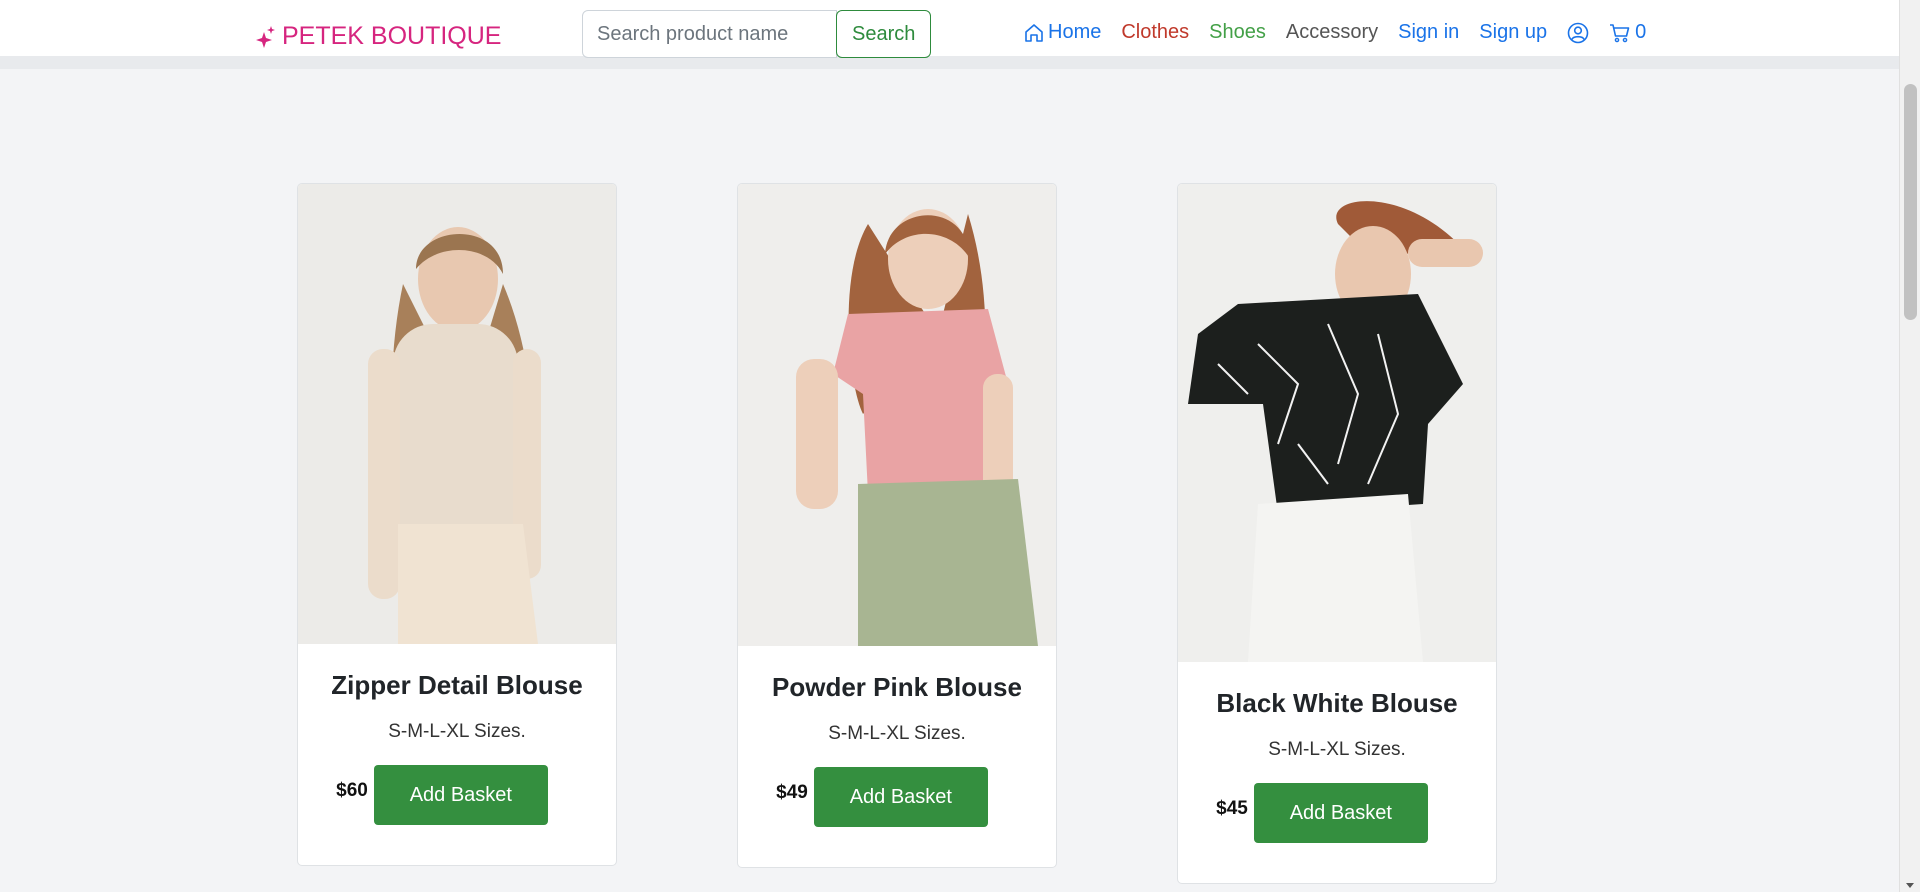 This screenshot has height=892, width=1920. I want to click on nav-home: Home, so click(1062, 32).